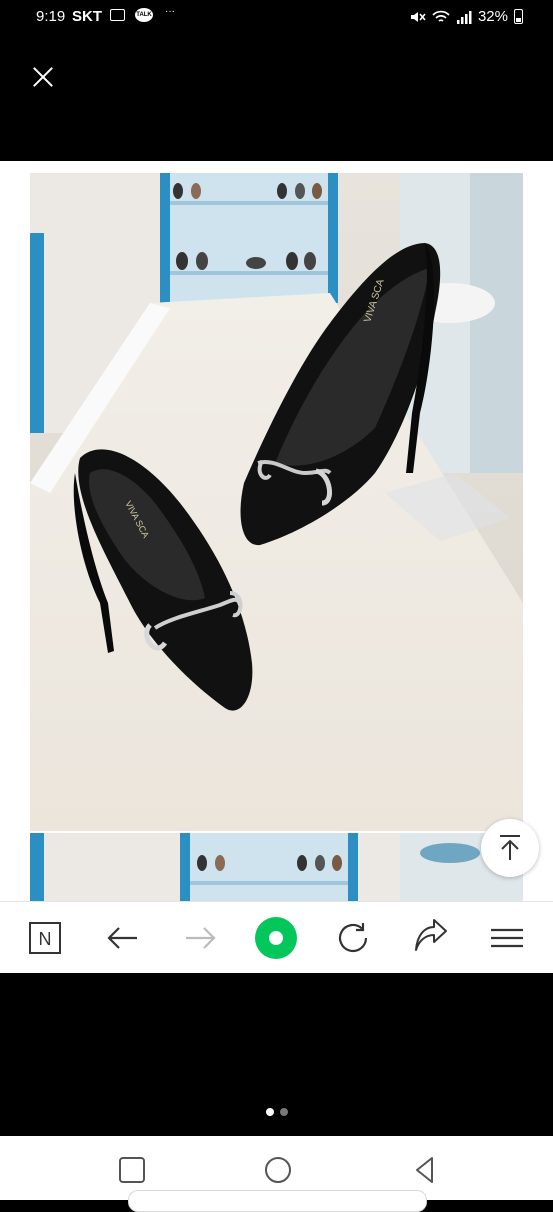 Image resolution: width=553 pixels, height=1212 pixels. Describe the element at coordinates (170, 11) in the screenshot. I see `more-notifications-icon: ···` at that location.